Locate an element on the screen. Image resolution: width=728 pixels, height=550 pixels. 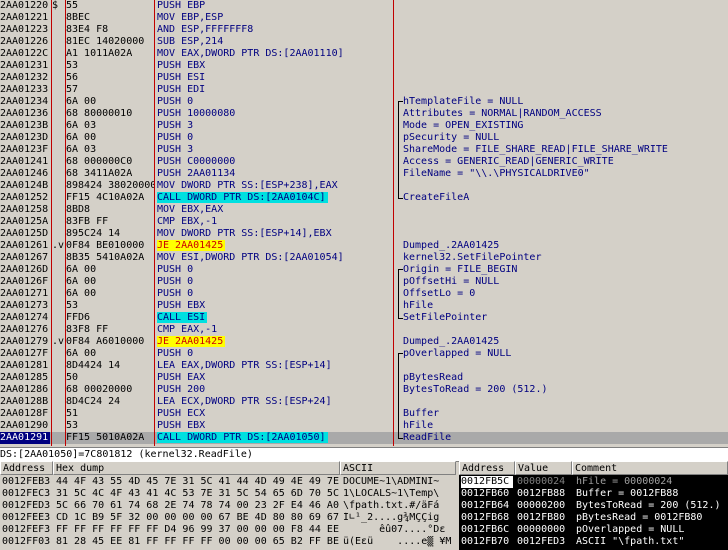
stack-row: 0012FB6C 00000000 pOverlapped = NULL is located at coordinates (593, 530).